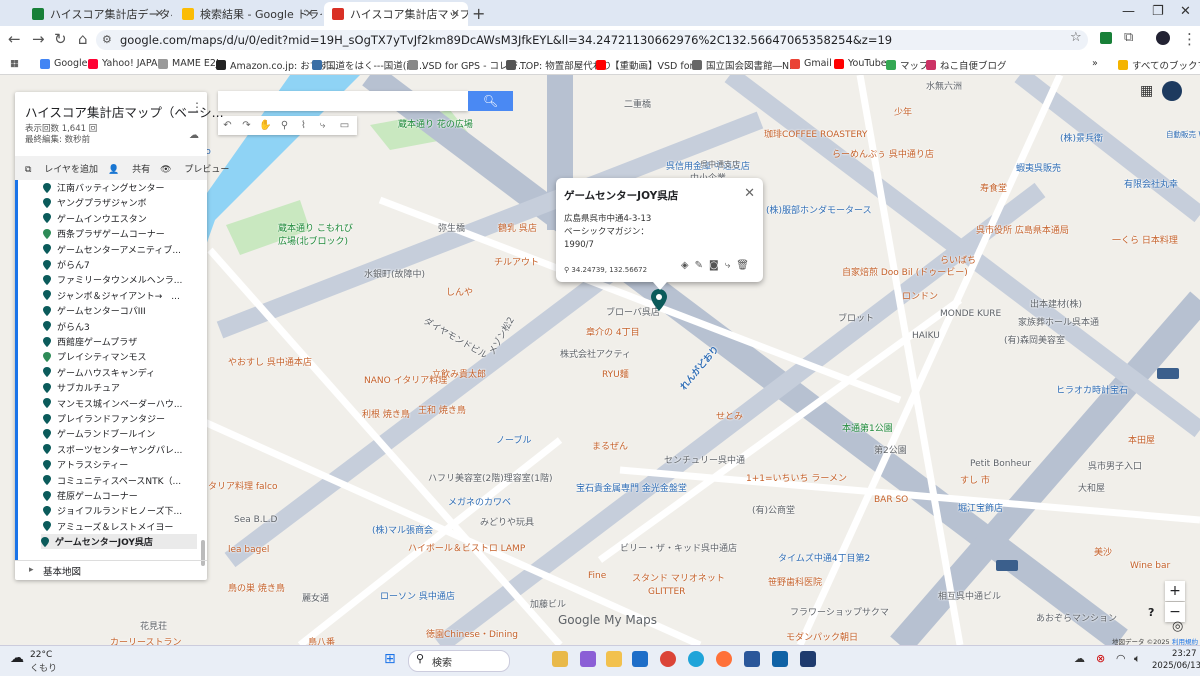 This screenshot has width=1200, height=676. Describe the element at coordinates (1058, 321) in the screenshot. I see `map-label: 家族葬ホール呉本通` at that location.